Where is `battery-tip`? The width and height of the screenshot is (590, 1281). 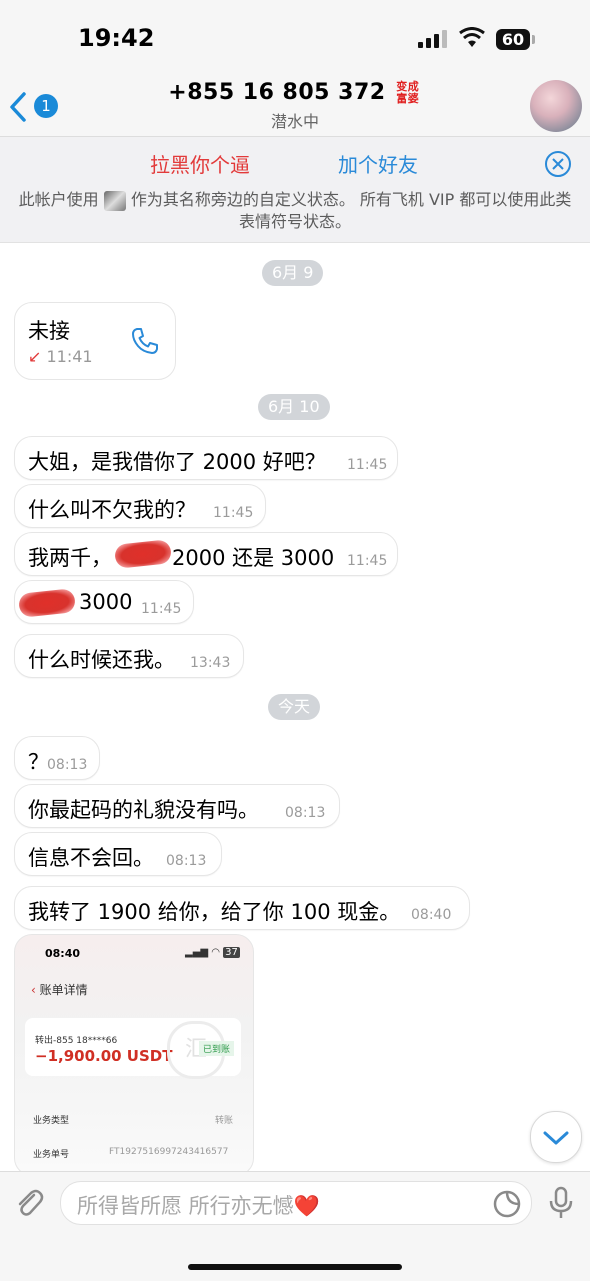
battery-tip is located at coordinates (533, 39).